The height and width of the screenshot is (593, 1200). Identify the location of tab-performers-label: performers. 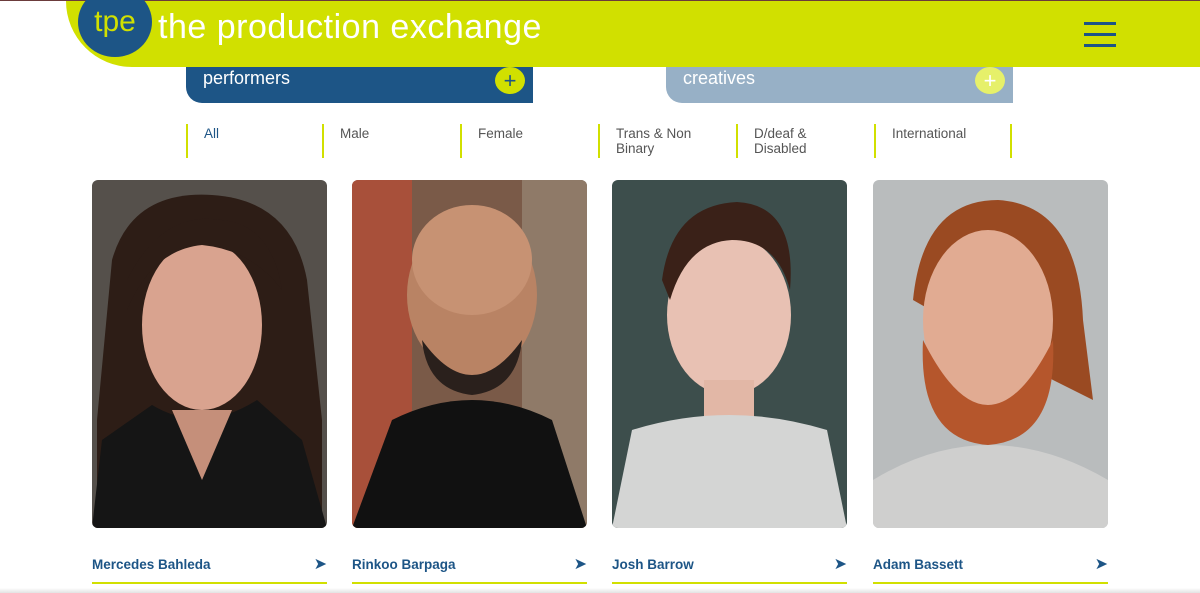
(247, 78).